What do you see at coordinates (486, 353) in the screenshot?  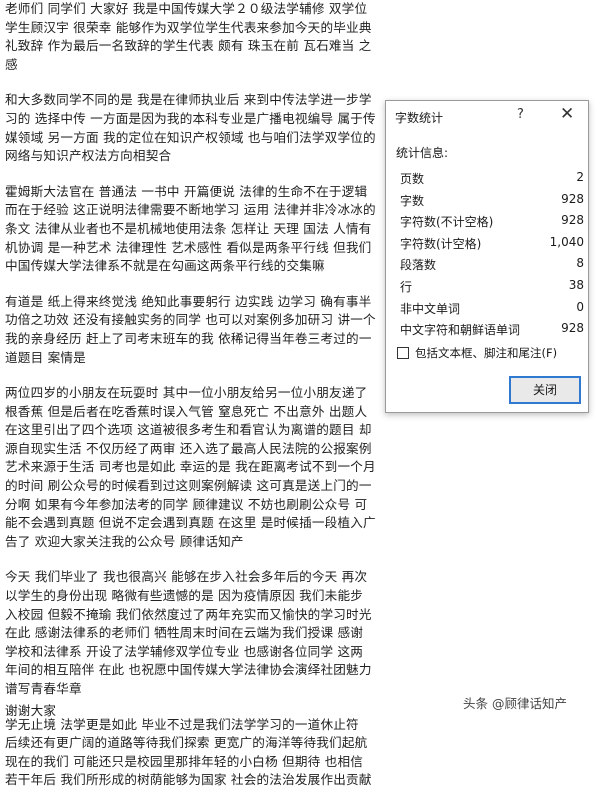 I see `checkbox-label: 包括文本框、脚注和尾注(F)` at bounding box center [486, 353].